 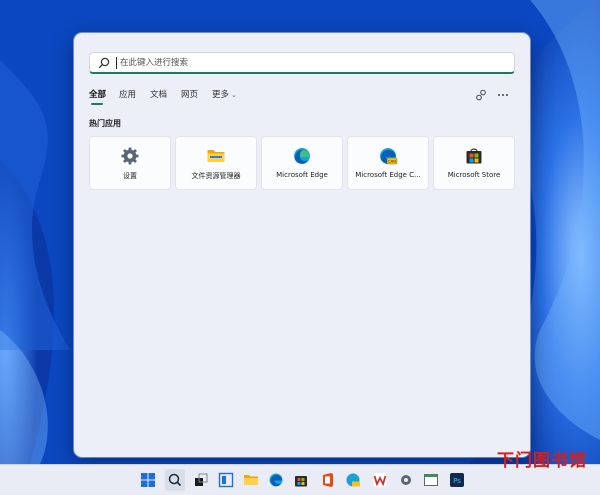 I want to click on edge-canary-taskbar-icon, so click(x=353, y=480).